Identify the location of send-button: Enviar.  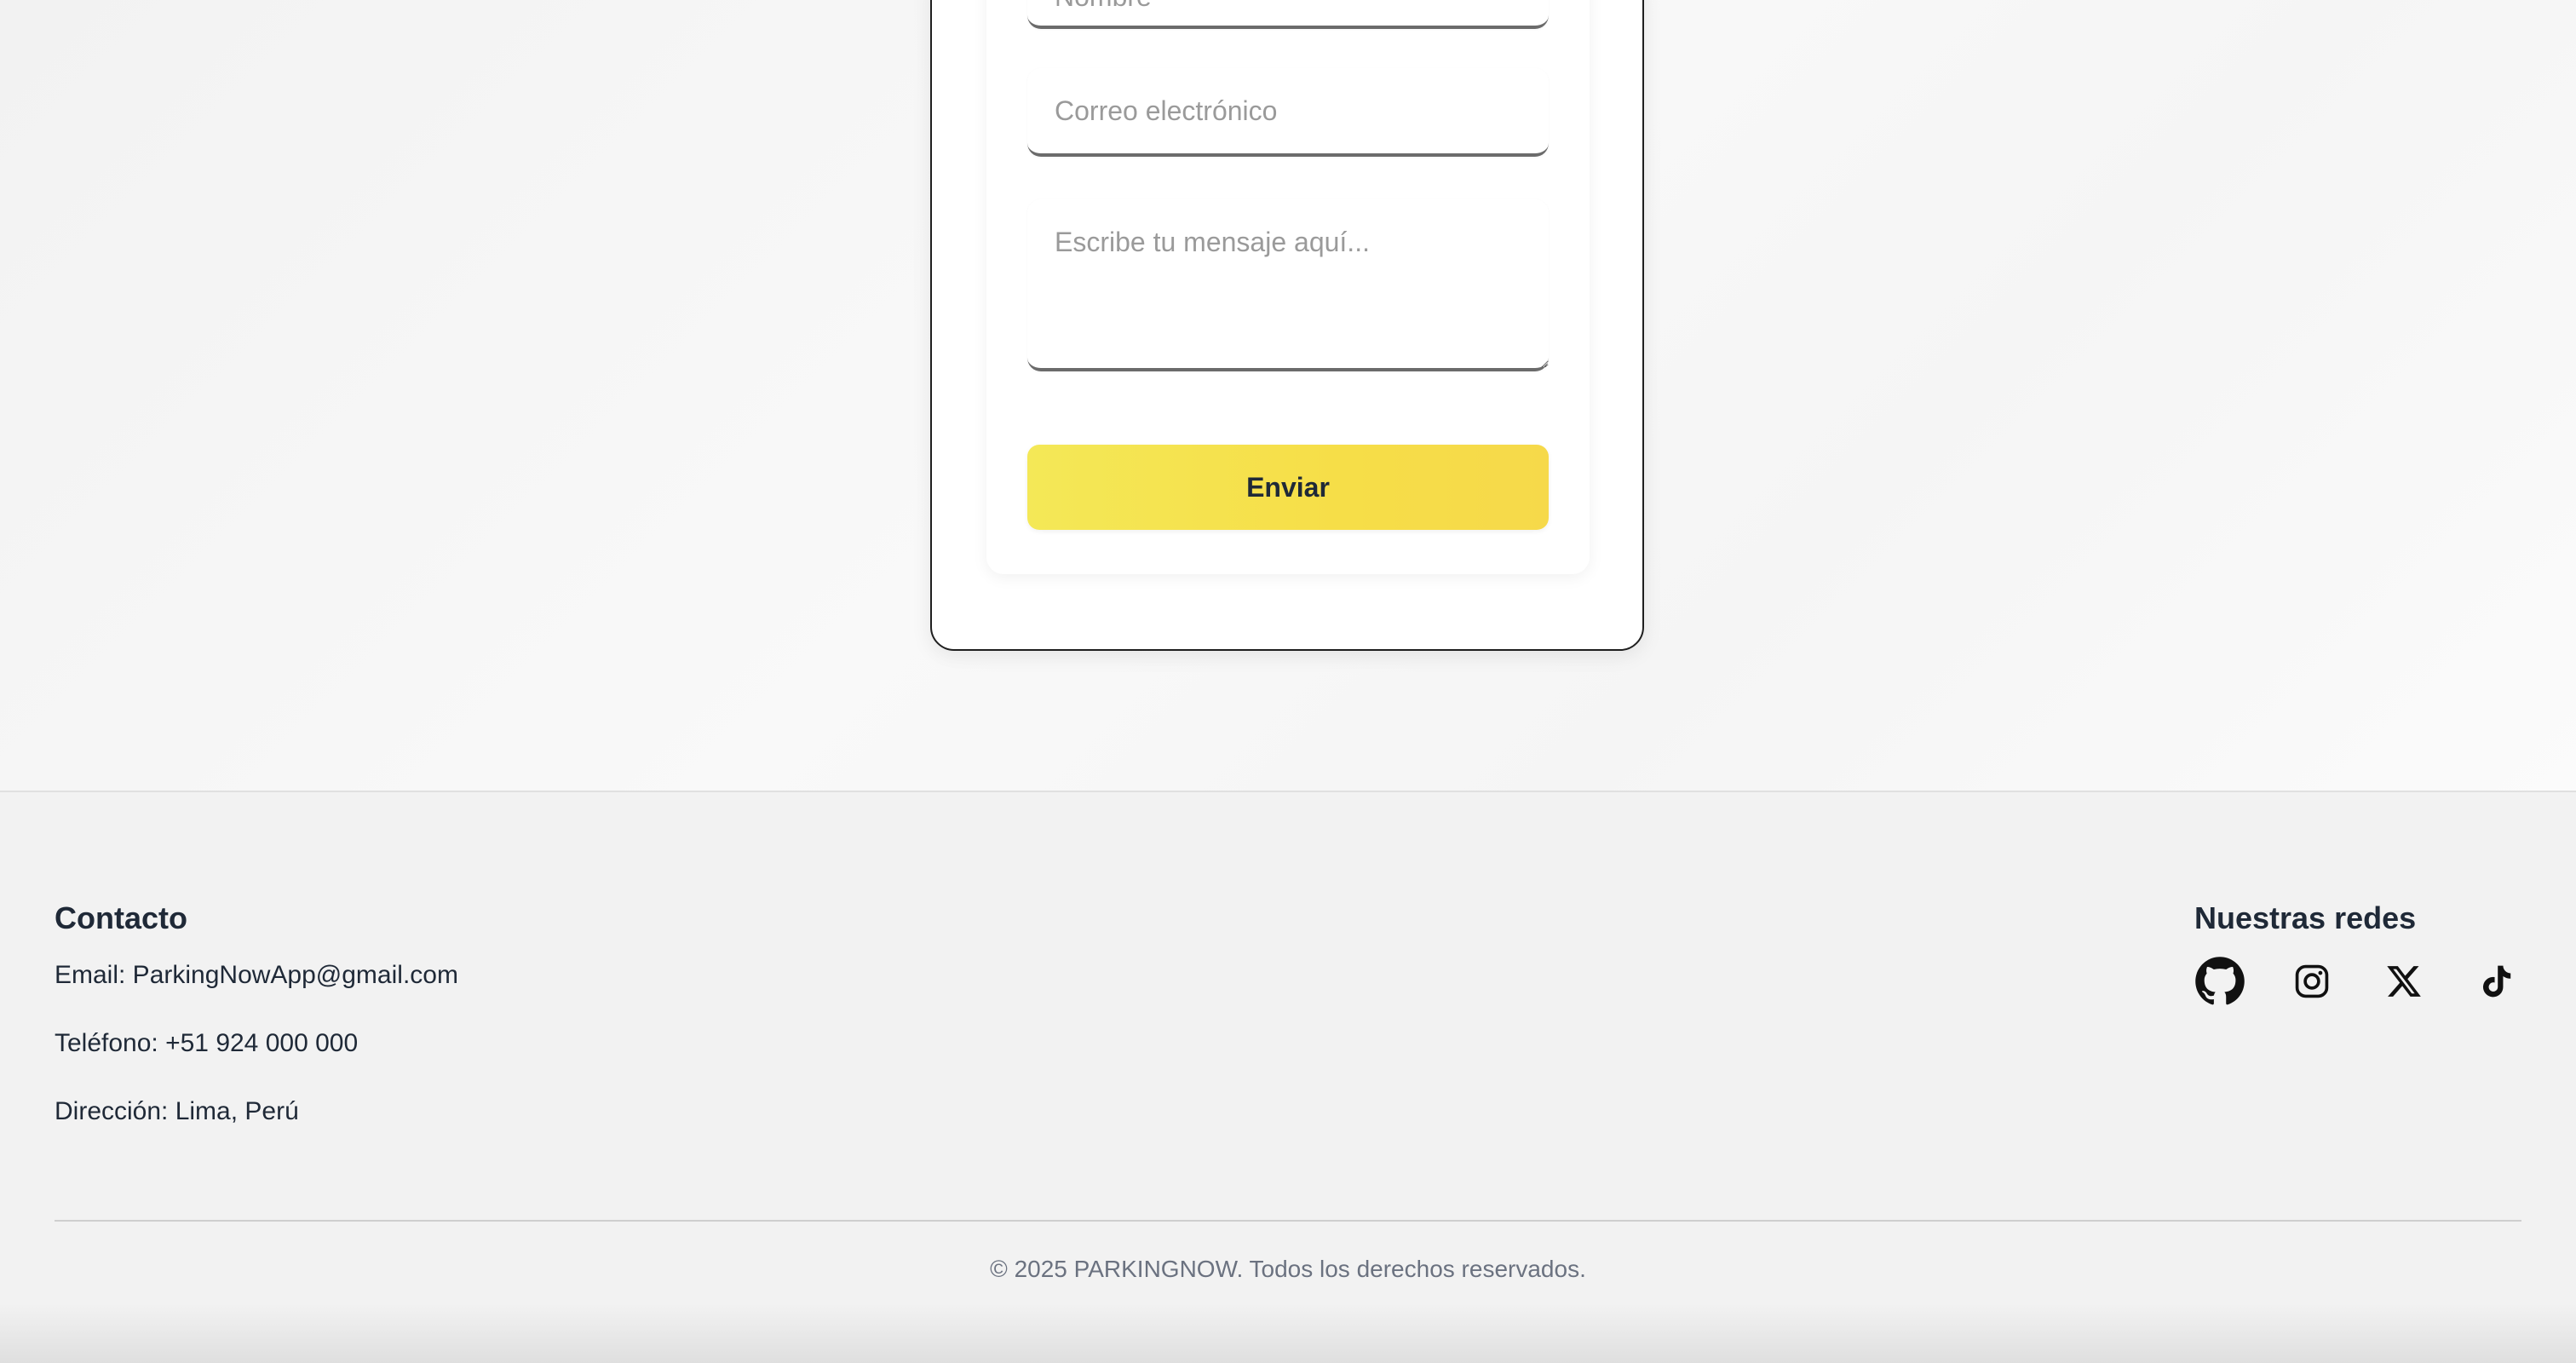
(1288, 488).